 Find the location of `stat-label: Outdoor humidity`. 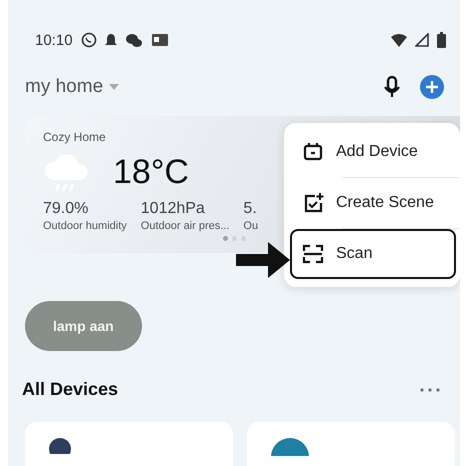

stat-label: Outdoor humidity is located at coordinates (85, 226).